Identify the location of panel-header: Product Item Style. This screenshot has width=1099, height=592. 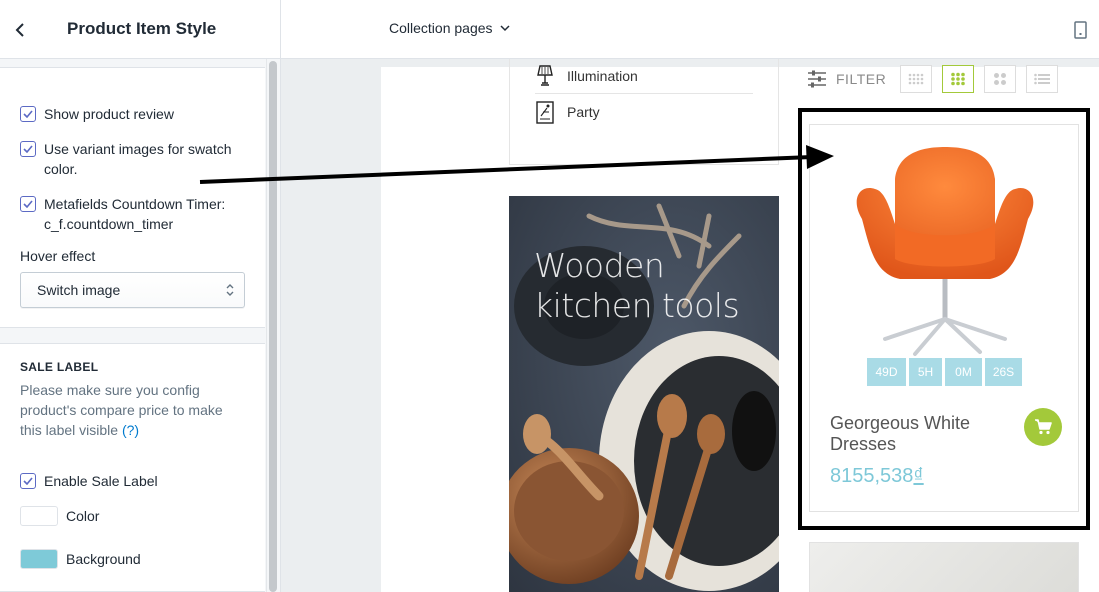
(140, 29).